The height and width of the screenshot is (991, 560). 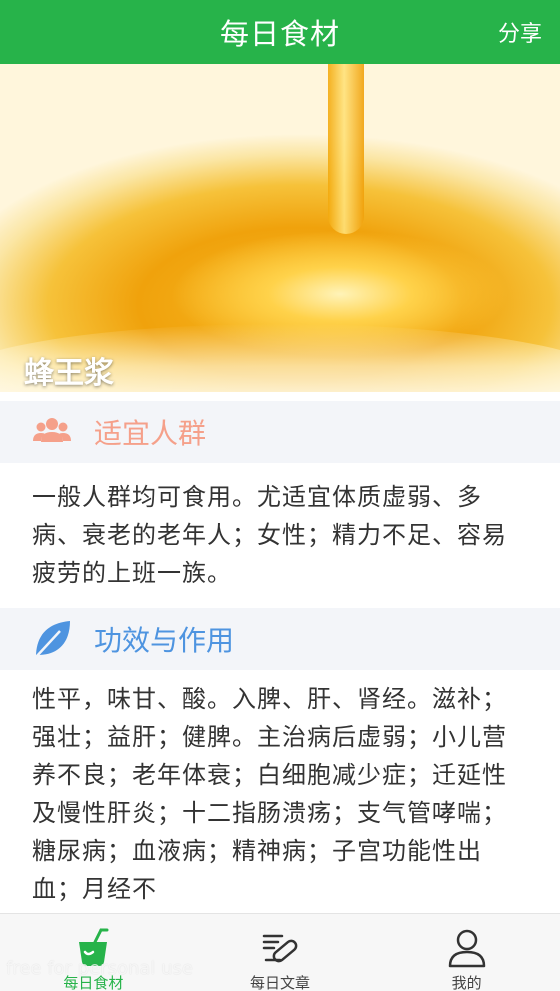 What do you see at coordinates (280, 639) in the screenshot?
I see `section-header-effects: 功效与作用` at bounding box center [280, 639].